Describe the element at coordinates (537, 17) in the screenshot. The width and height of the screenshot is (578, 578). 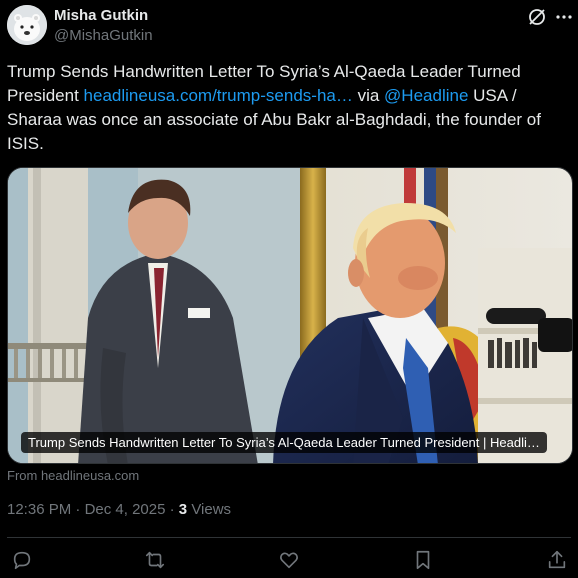
I see `grok-icon` at that location.